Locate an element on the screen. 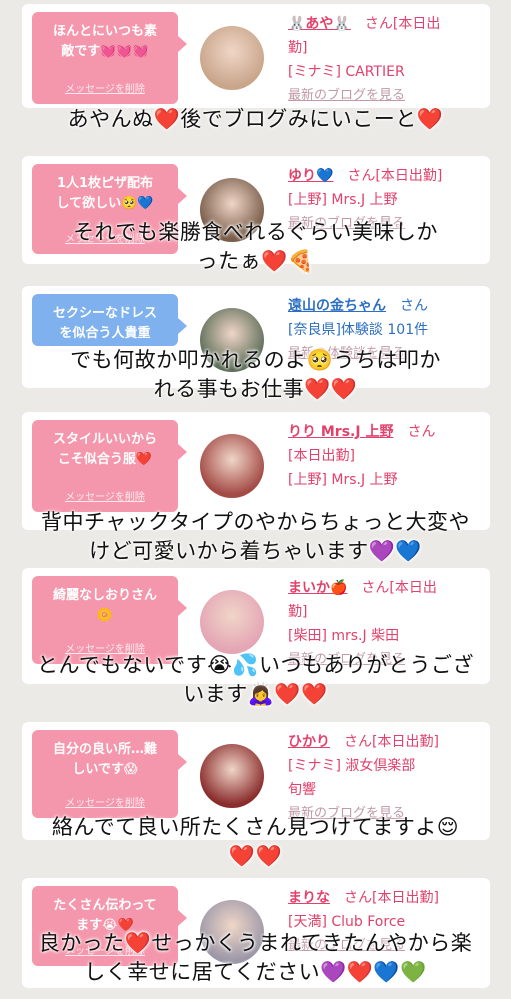  caption-line: 背中チャックタイプのやからちょっと大変や is located at coordinates (255, 522).